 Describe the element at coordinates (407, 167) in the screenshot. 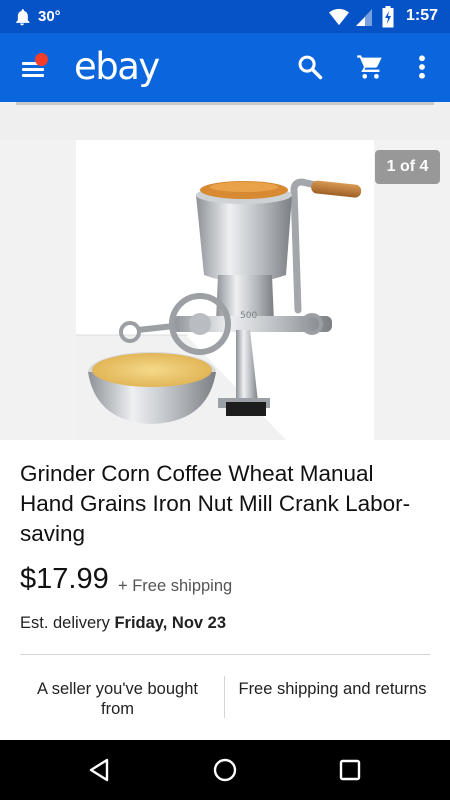

I see `image-counter: 1 of 4` at that location.